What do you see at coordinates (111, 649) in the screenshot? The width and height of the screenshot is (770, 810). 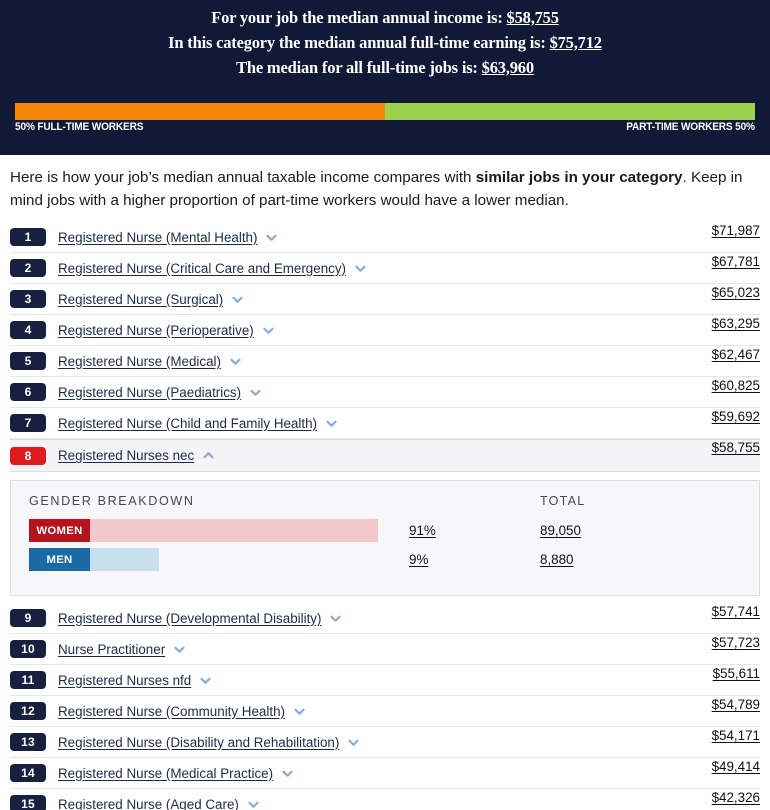 I see `job-title-link: Nurse Practitioner` at bounding box center [111, 649].